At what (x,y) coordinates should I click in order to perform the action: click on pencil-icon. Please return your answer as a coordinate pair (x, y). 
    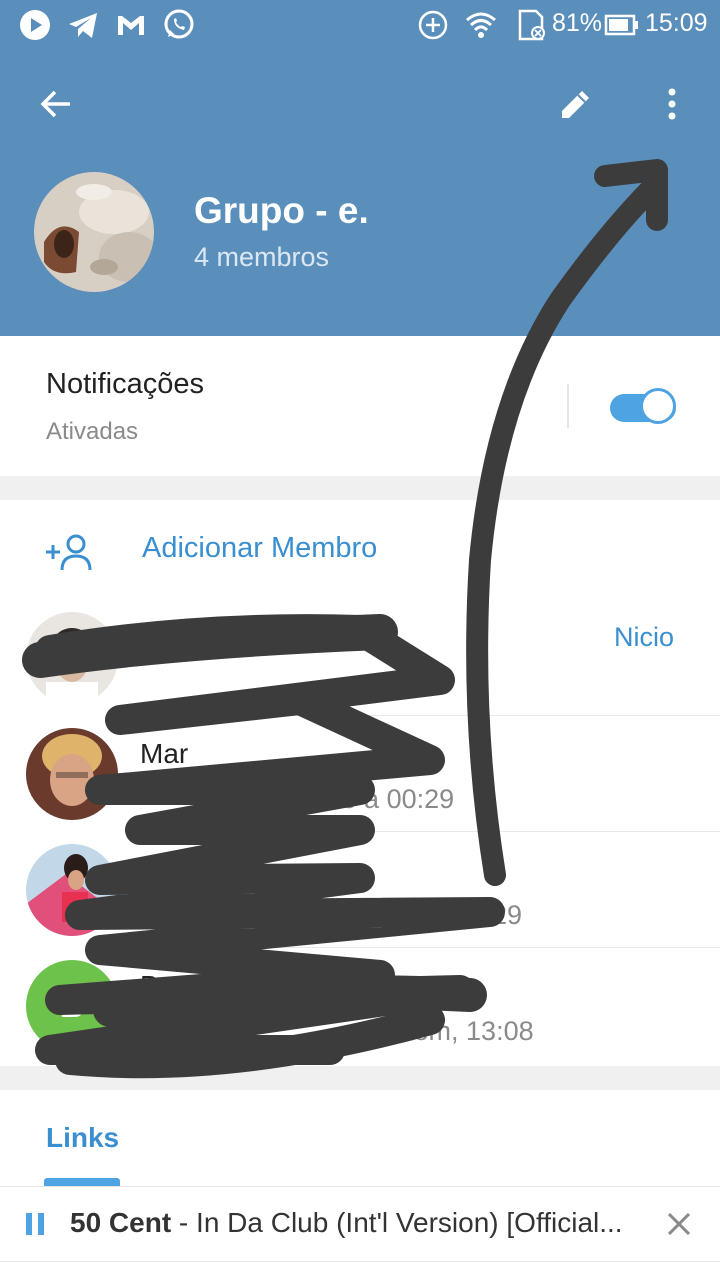
    Looking at the image, I should click on (575, 104).